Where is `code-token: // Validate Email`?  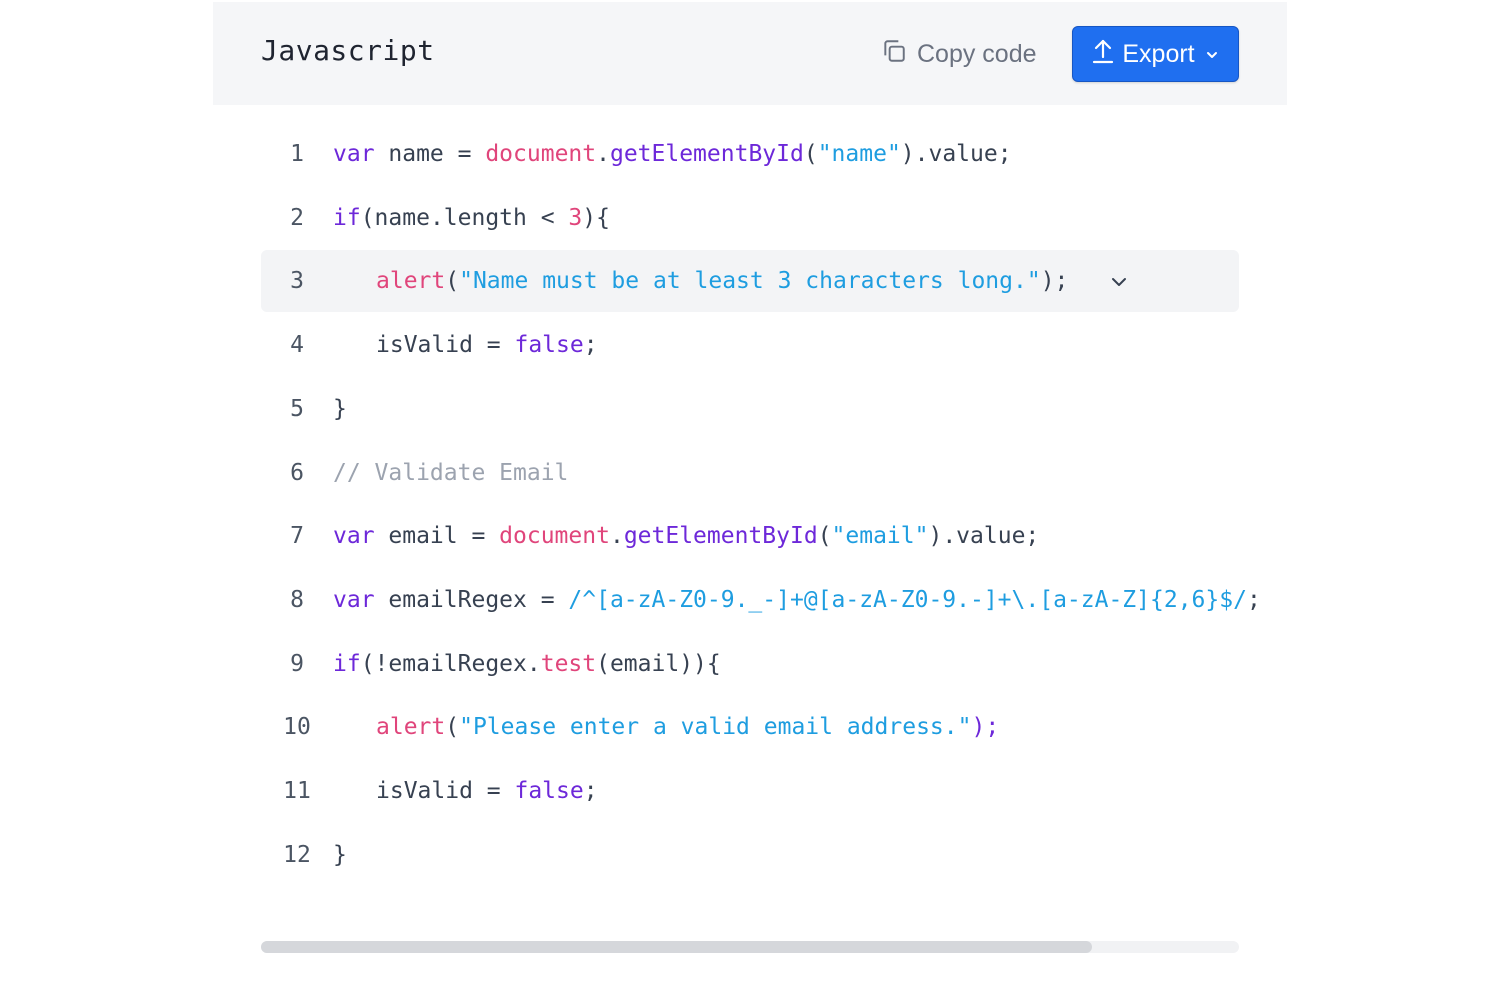
code-token: // Validate Email is located at coordinates (451, 472).